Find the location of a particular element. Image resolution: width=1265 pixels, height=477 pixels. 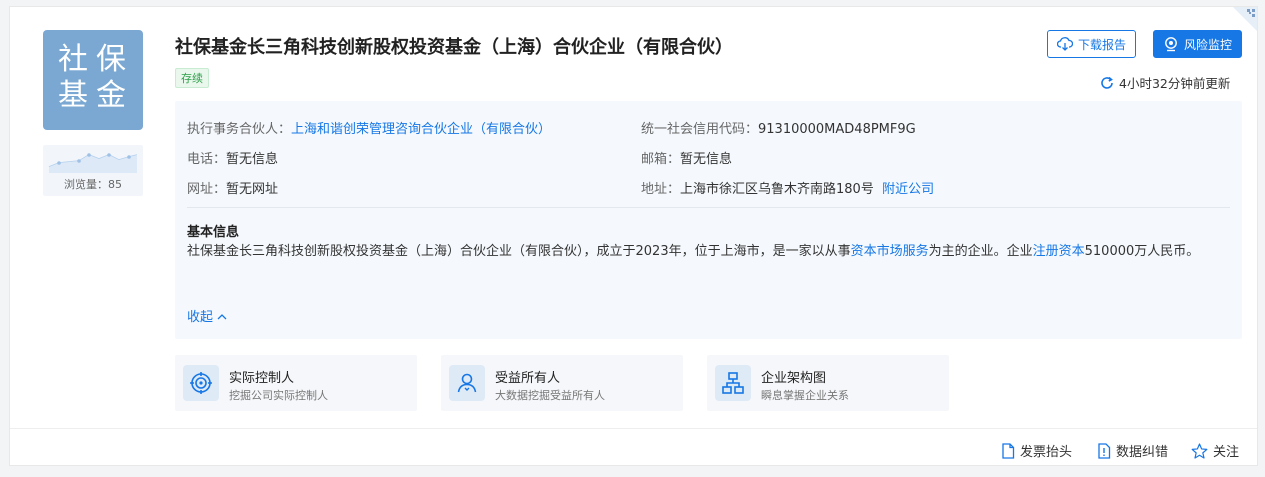

phone-row: 电话：暂无信息 is located at coordinates (232, 157).